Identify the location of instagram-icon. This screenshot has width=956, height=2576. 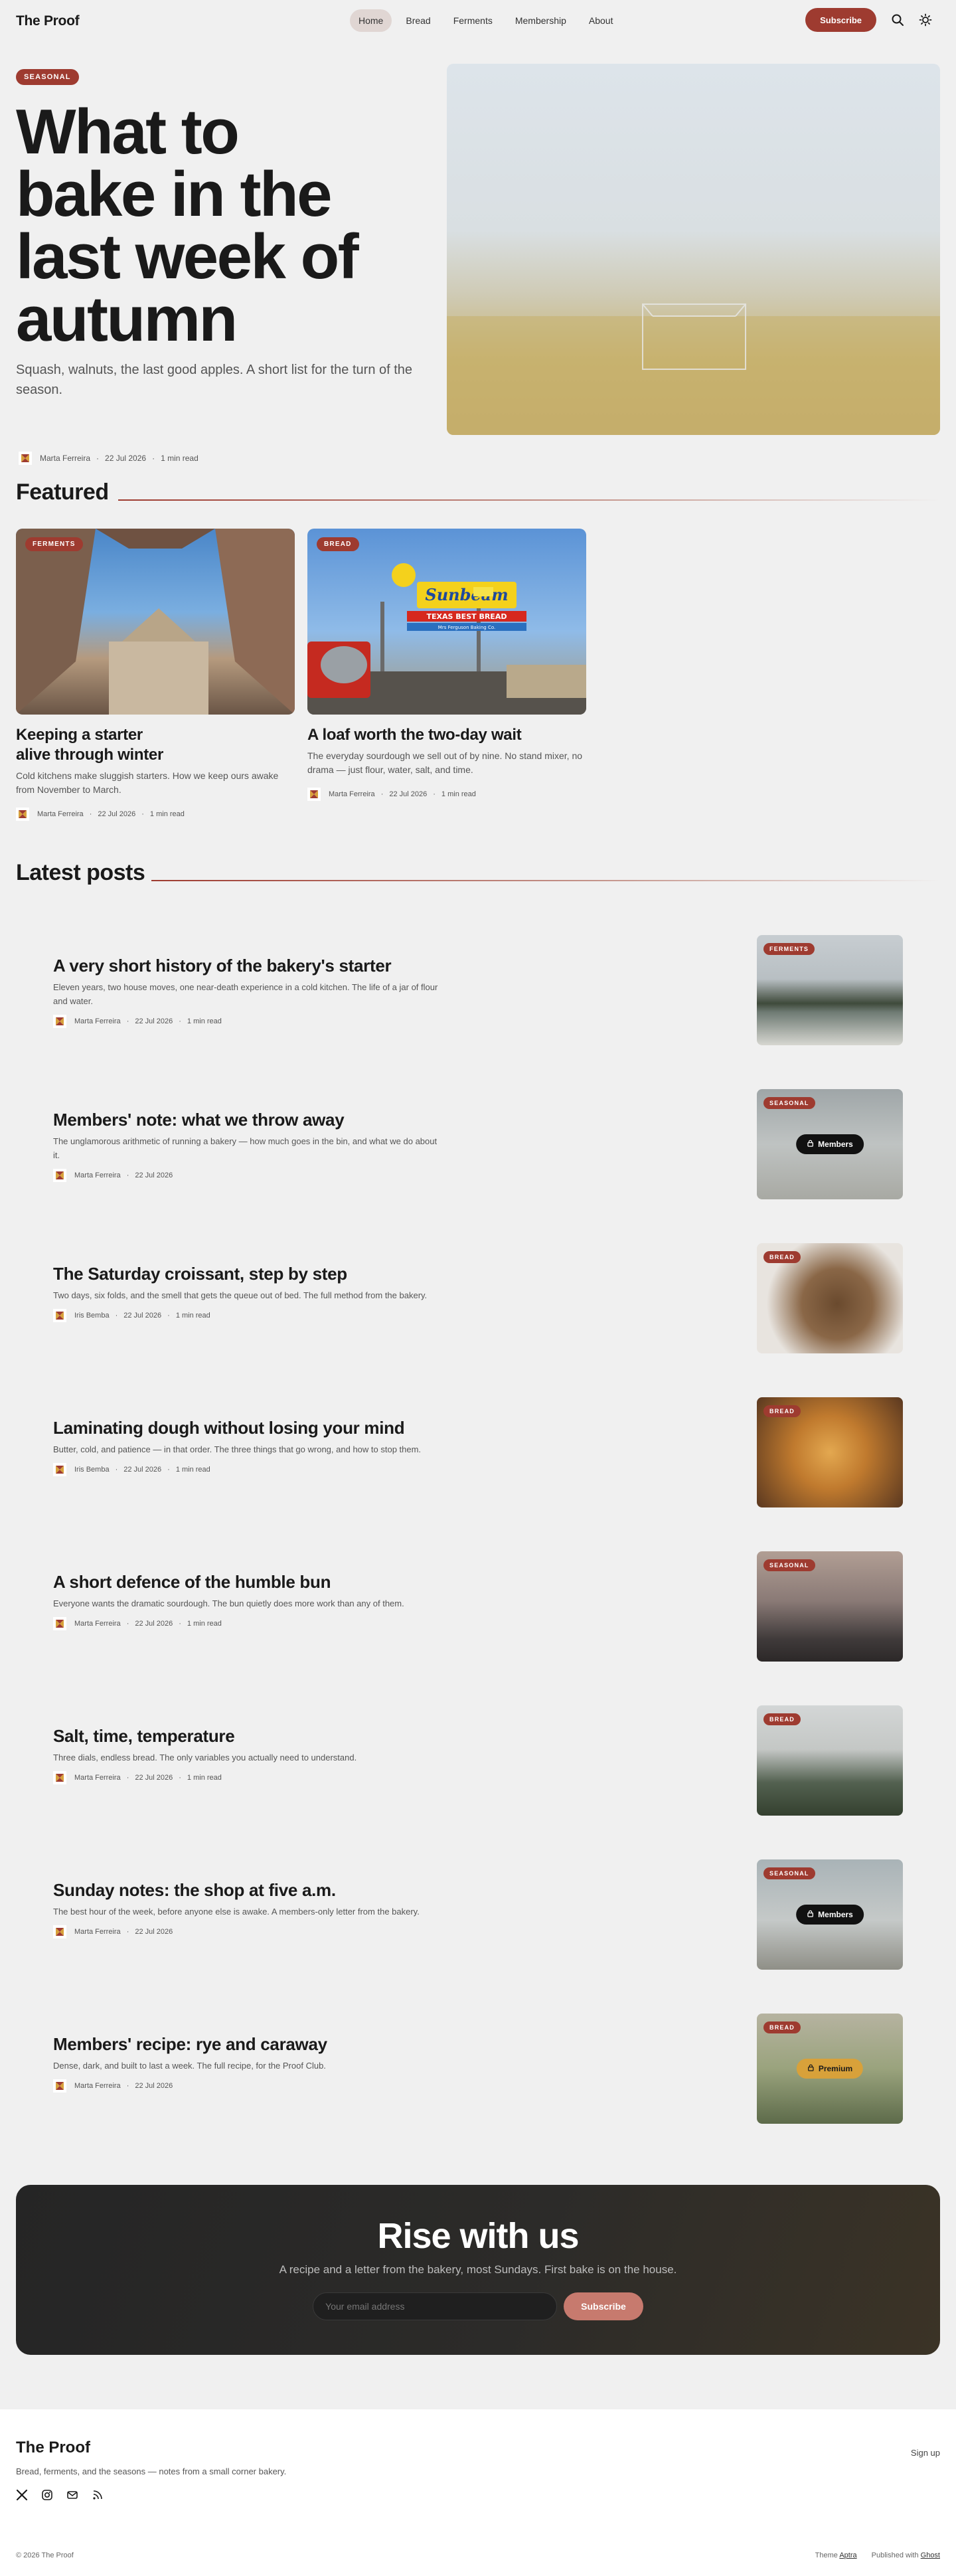
(47, 2495).